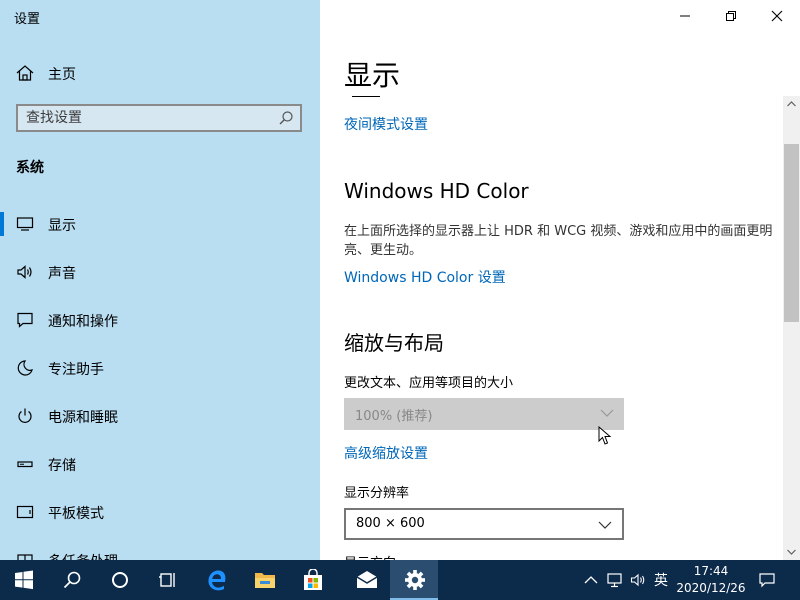  Describe the element at coordinates (160, 550) in the screenshot. I see `sidebar-item-multitasking: 多任务处理` at that location.